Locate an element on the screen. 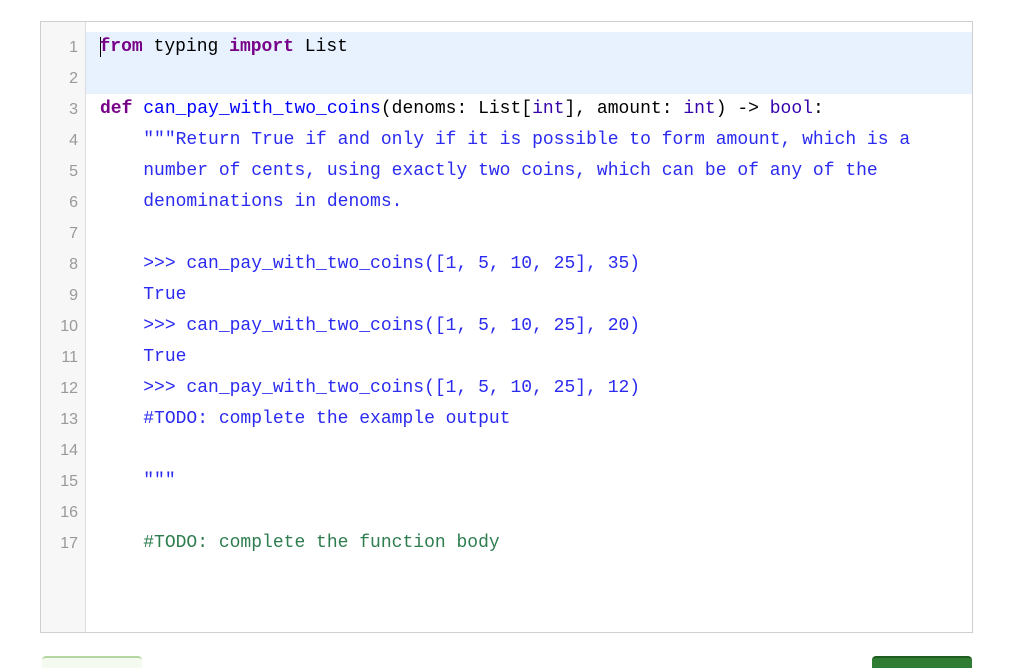 The image size is (1024, 668). code-line: 1 from typing import List is located at coordinates (506, 47).